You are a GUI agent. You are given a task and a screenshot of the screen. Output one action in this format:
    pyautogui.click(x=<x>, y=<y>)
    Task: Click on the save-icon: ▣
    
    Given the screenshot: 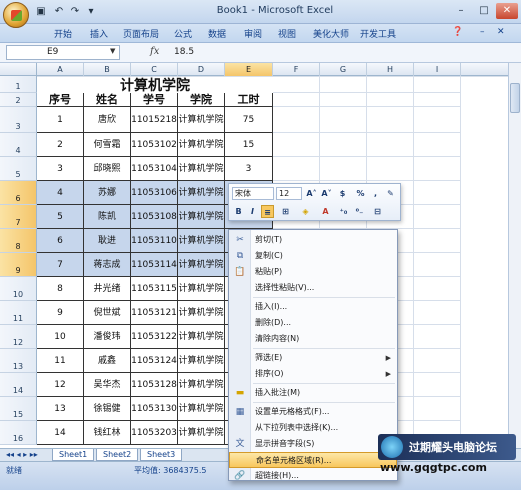 What is the action you would take?
    pyautogui.click(x=41, y=11)
    